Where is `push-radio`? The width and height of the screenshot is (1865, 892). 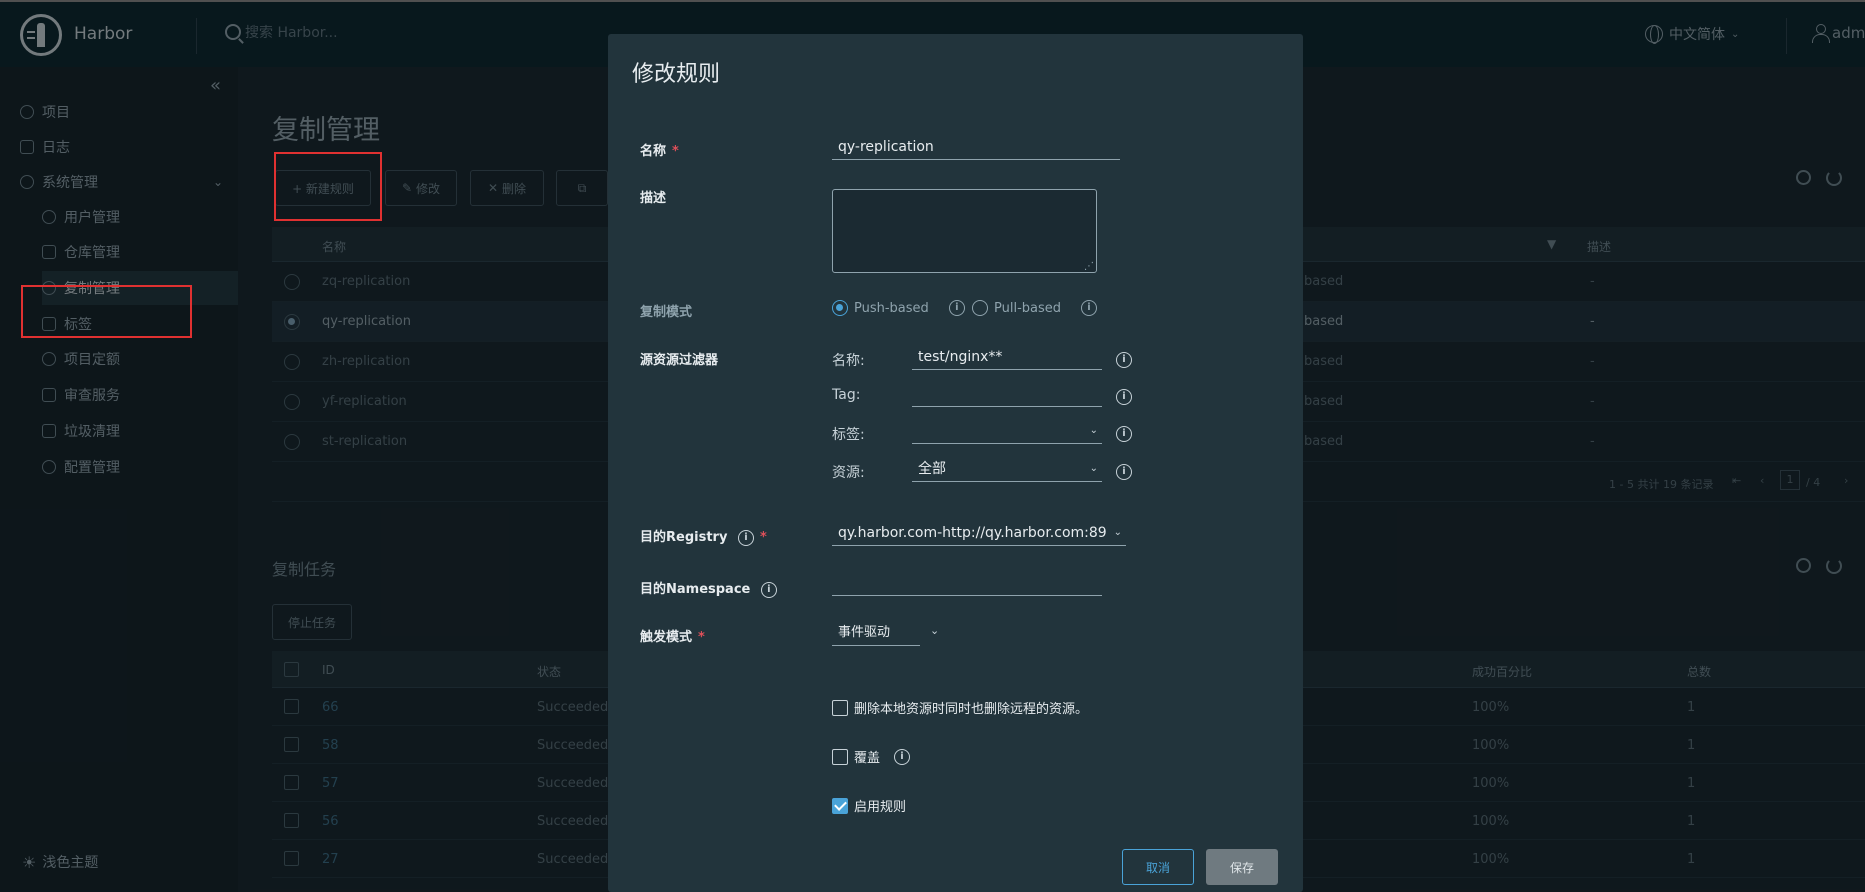
push-radio is located at coordinates (840, 308).